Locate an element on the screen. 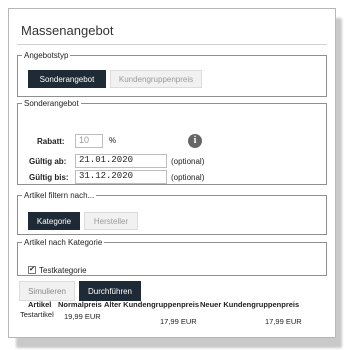 This screenshot has width=350, height=350. category-label: Testkategorie is located at coordinates (63, 270).